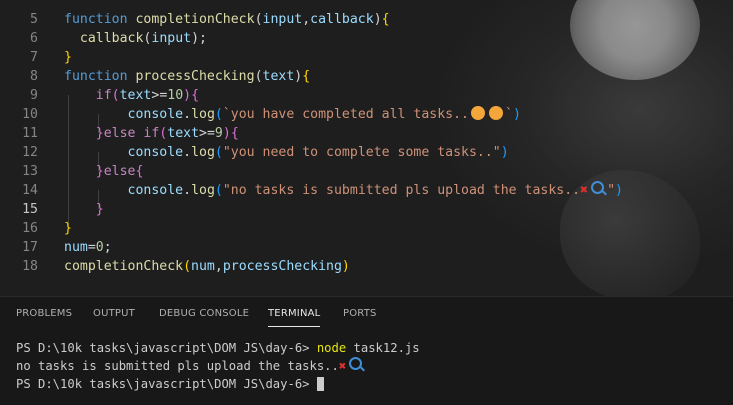  I want to click on code-token: input, so click(282, 19).